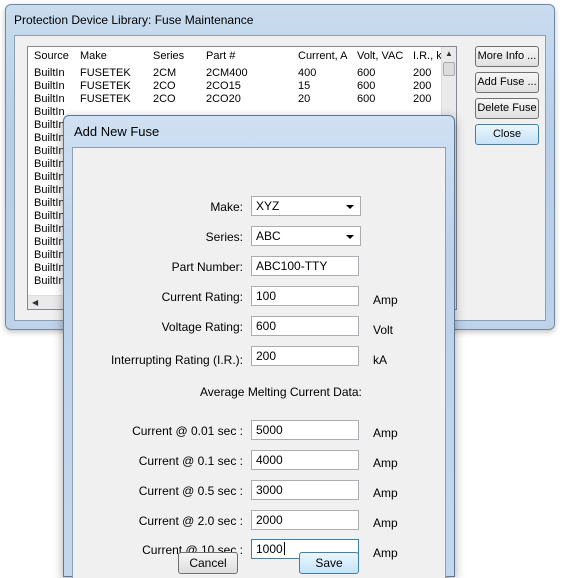  I want to click on current-rating-field: 100, so click(305, 296).